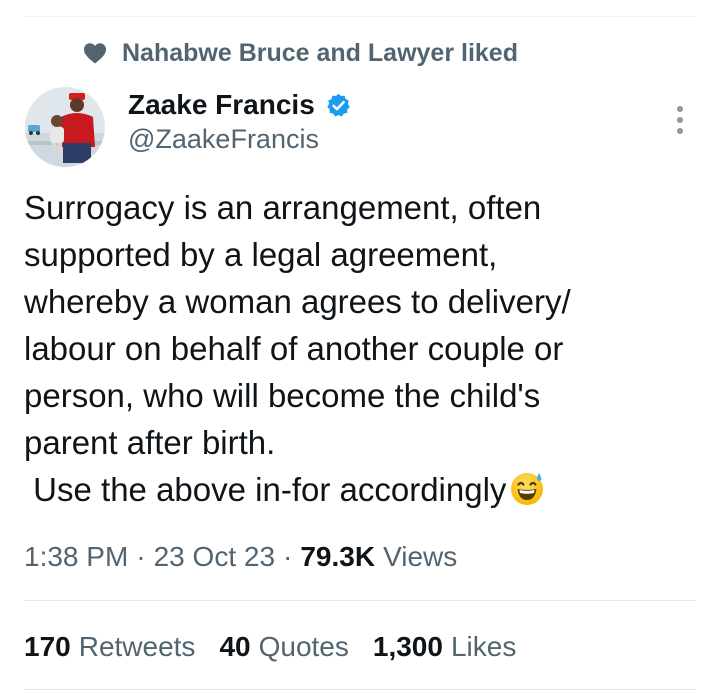  Describe the element at coordinates (221, 105) in the screenshot. I see `author-display-name: Zaake Francis` at that location.